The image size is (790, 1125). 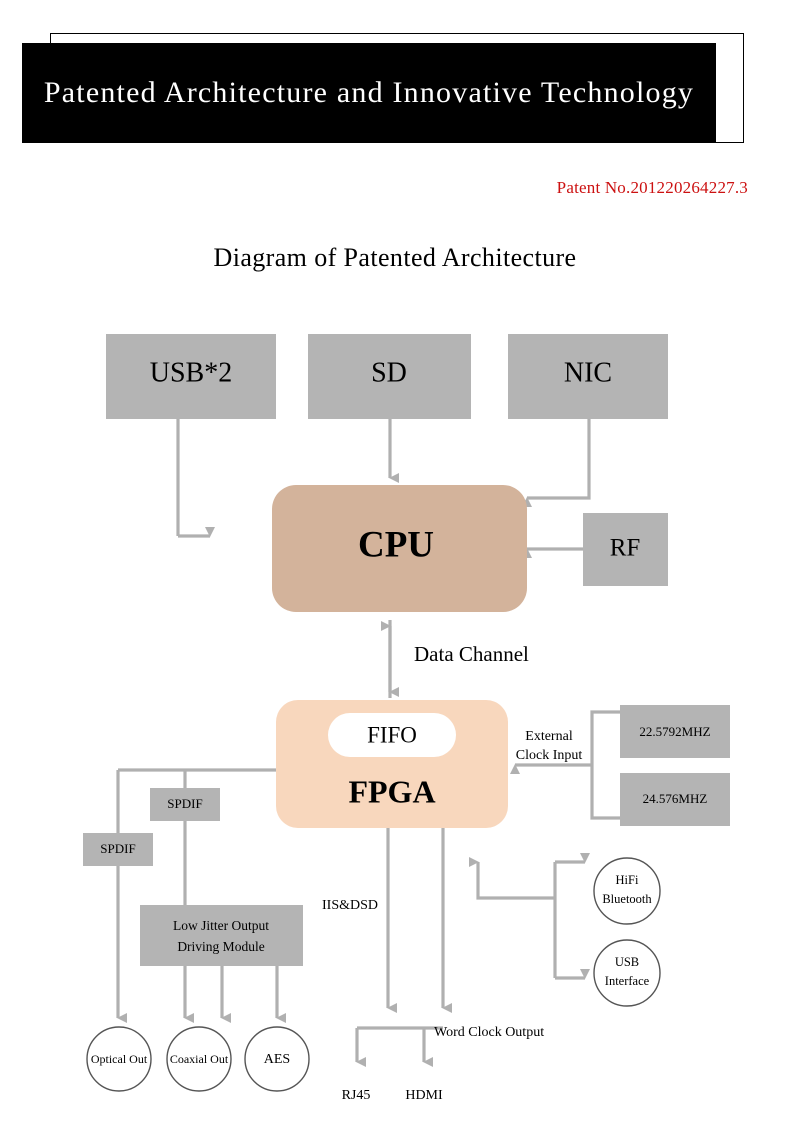 What do you see at coordinates (627, 981) in the screenshot?
I see `node-usb-interface-label-line2: Interface` at bounding box center [627, 981].